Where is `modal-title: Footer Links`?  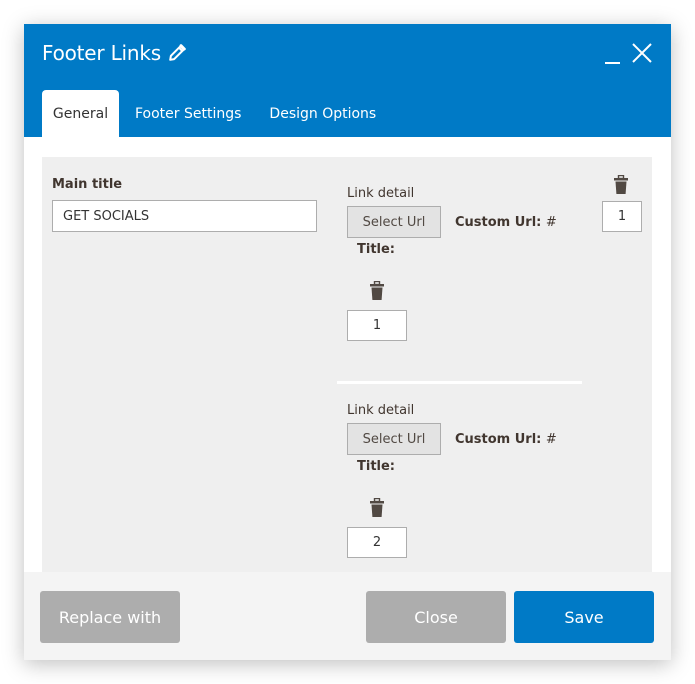
modal-title: Footer Links is located at coordinates (101, 53).